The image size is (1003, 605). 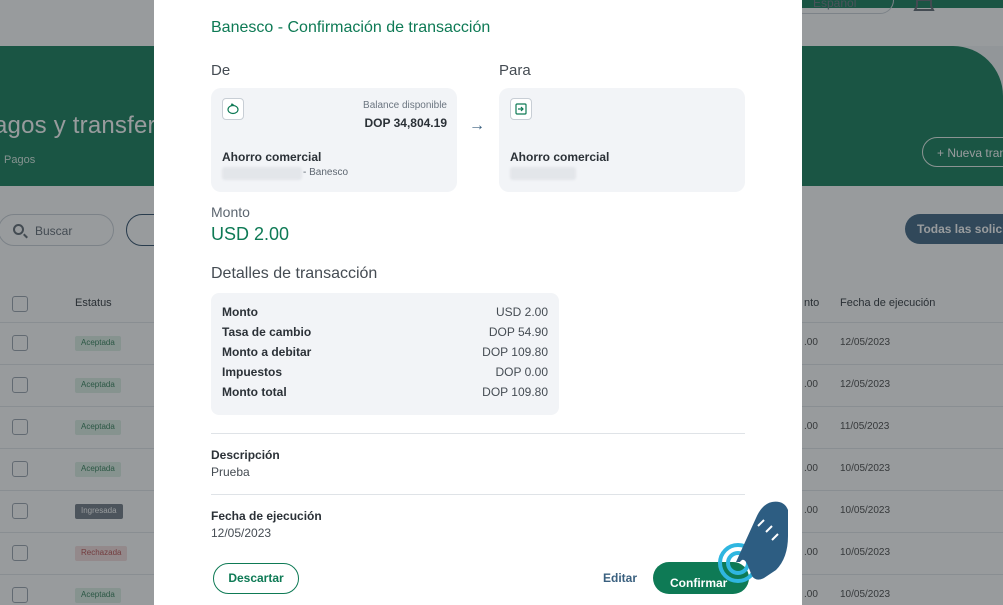 I want to click on detail-row: Monto total DOP 109.80, so click(x=385, y=394).